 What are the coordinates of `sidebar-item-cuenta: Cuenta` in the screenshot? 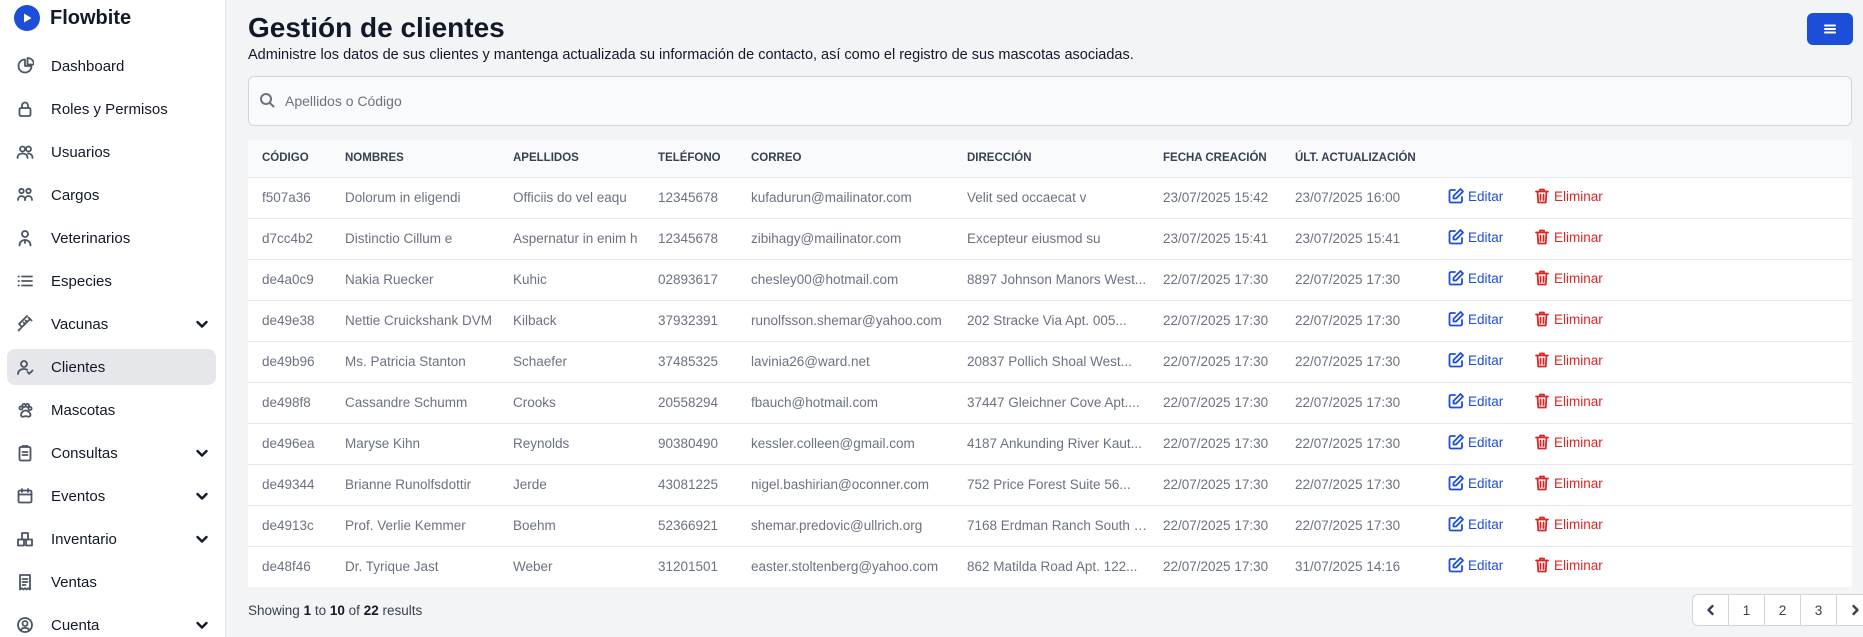 It's located at (111, 622).